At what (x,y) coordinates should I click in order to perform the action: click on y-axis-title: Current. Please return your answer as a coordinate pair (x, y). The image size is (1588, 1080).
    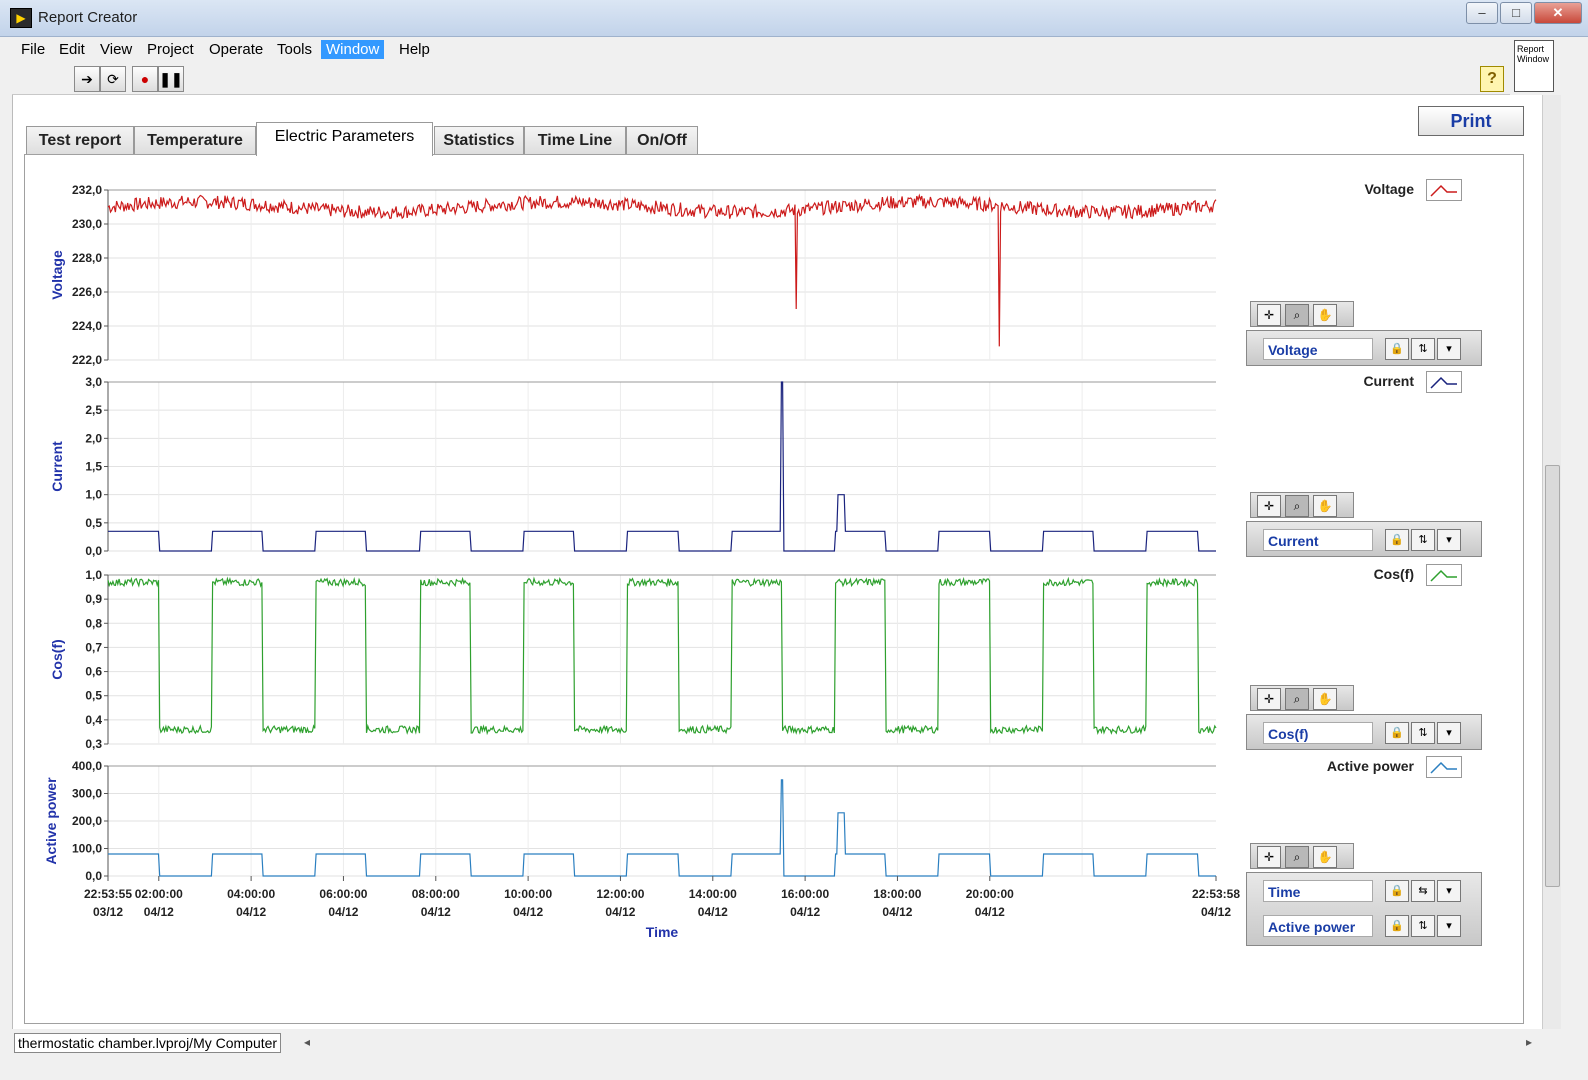
    Looking at the image, I should click on (57, 466).